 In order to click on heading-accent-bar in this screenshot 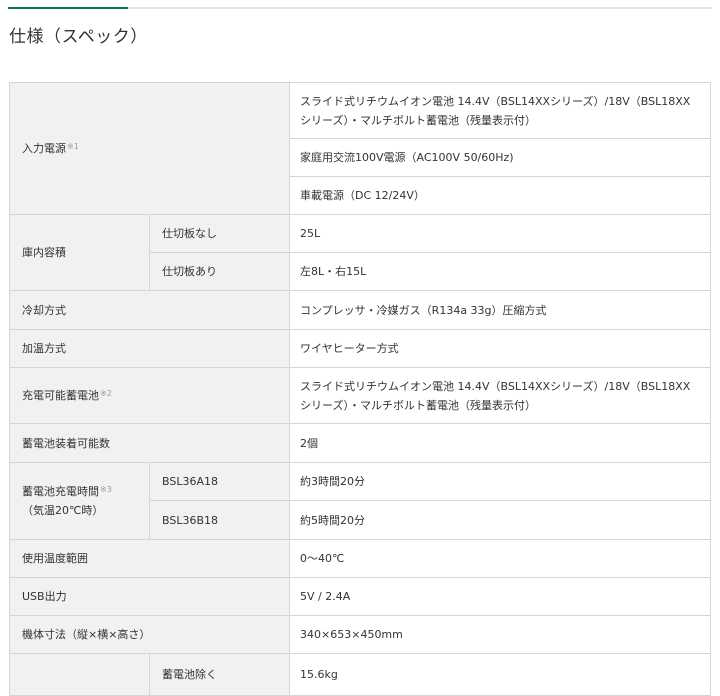, I will do `click(68, 8)`.